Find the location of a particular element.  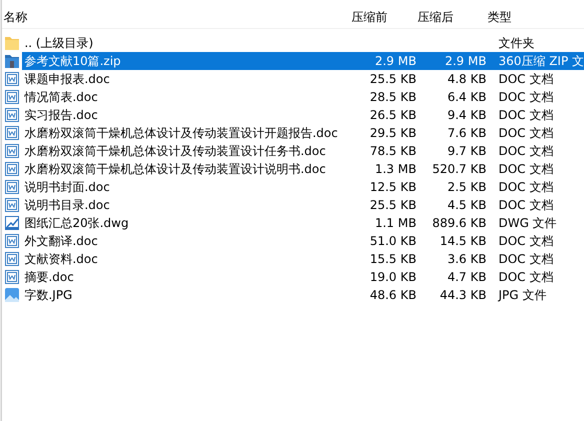

table-cell-text: 1.3 MB is located at coordinates (395, 169).